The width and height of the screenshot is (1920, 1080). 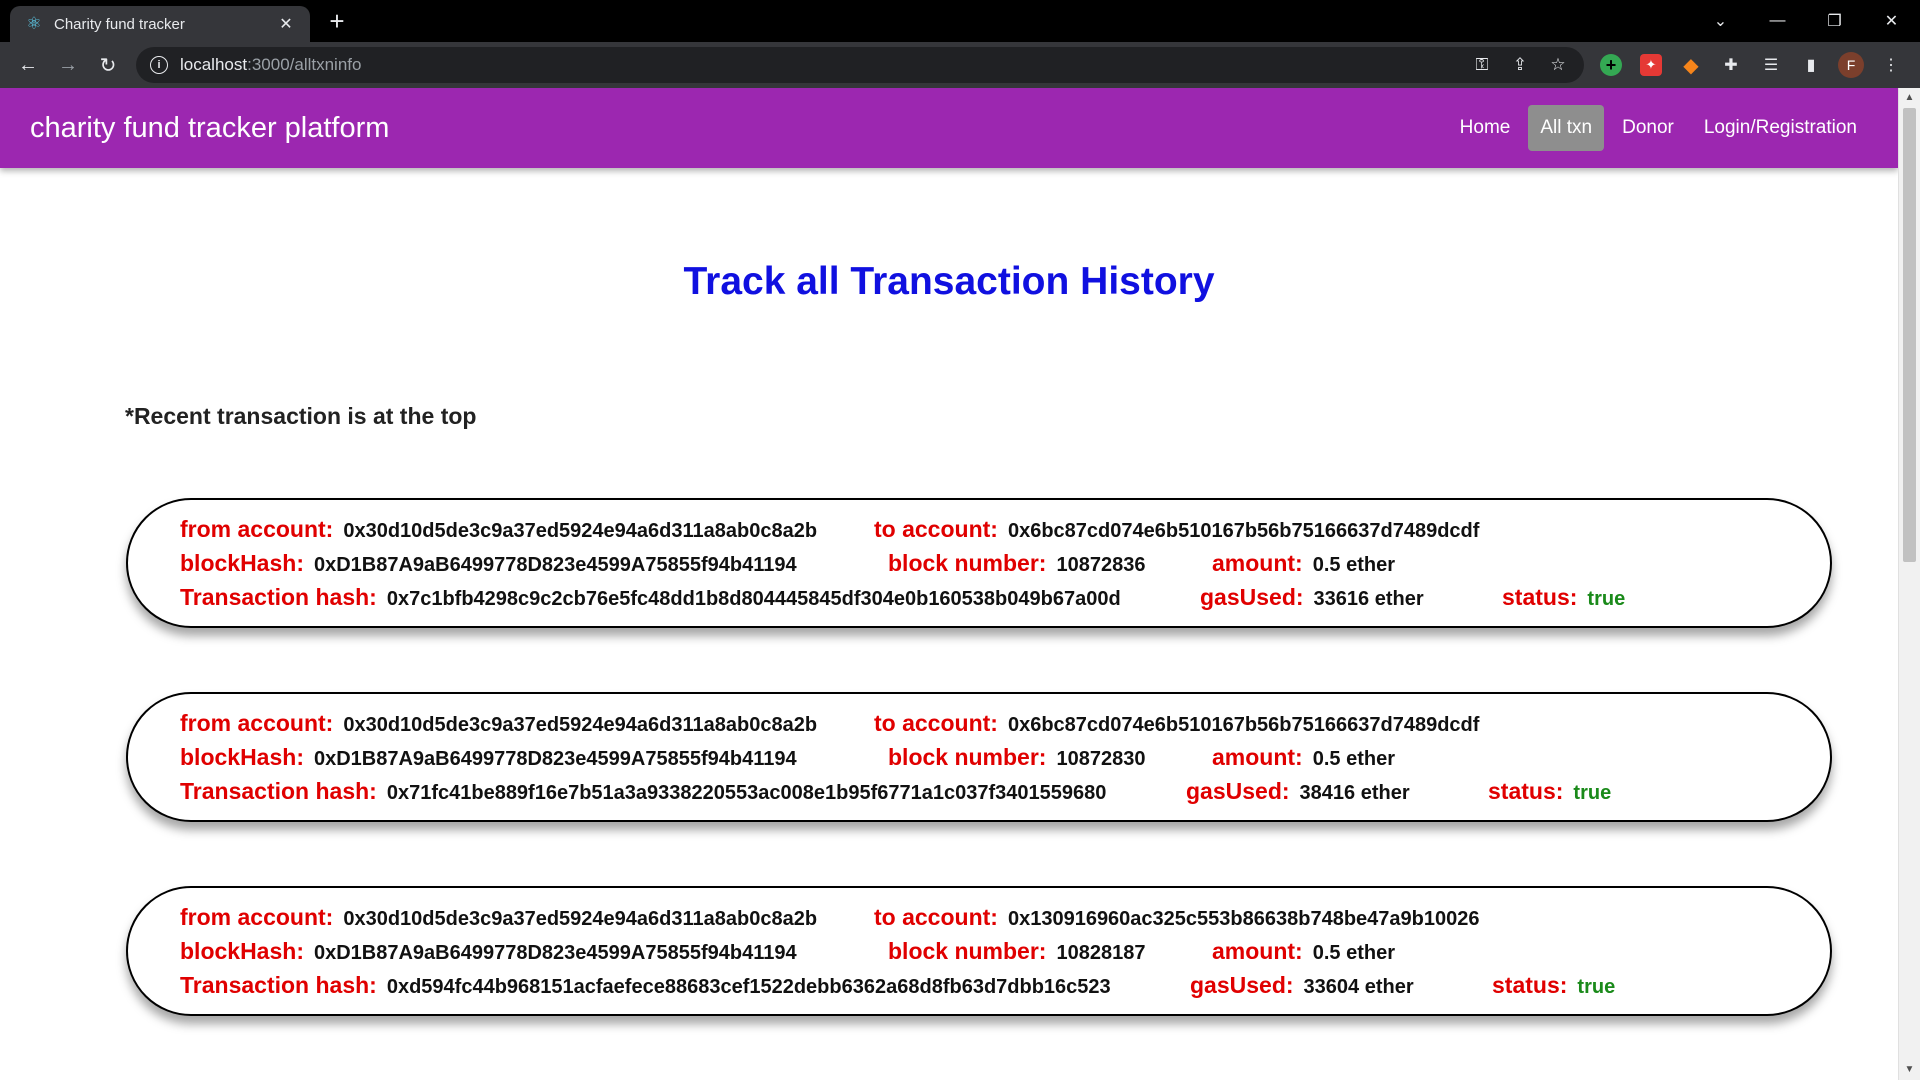 What do you see at coordinates (1482, 65) in the screenshot?
I see `key-icon: ⚿` at bounding box center [1482, 65].